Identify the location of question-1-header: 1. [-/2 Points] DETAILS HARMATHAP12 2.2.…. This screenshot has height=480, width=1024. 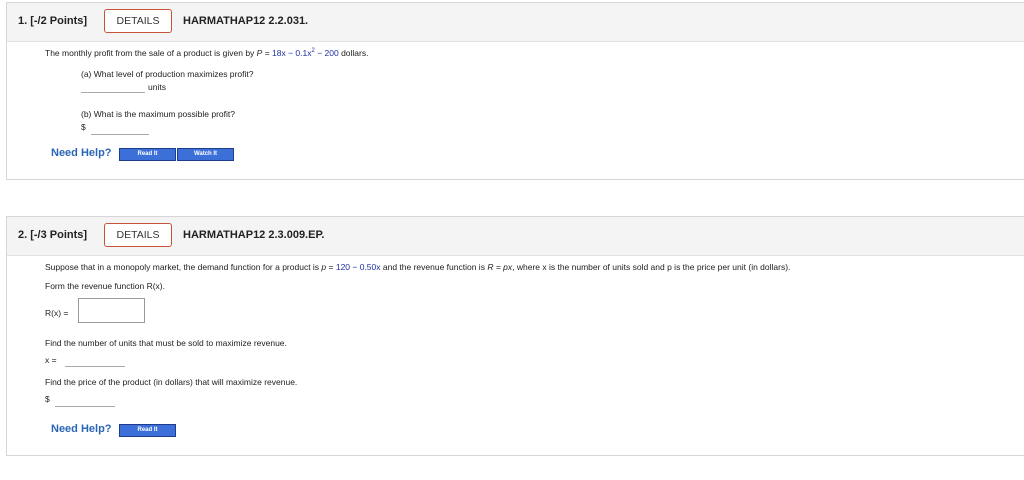
(515, 22).